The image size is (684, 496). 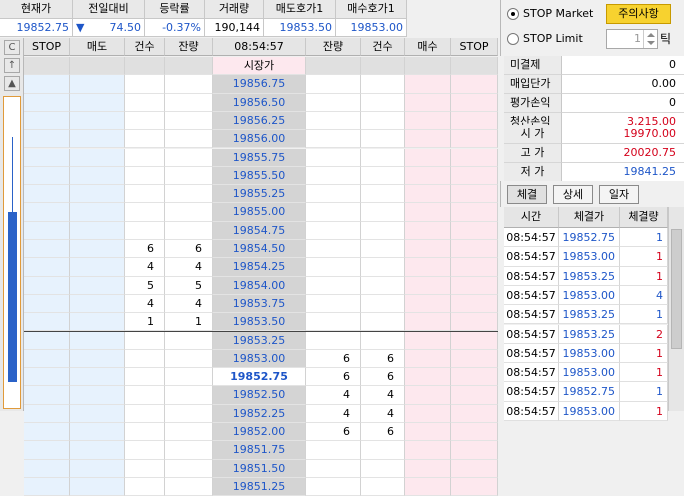 I want to click on tick-spinner, so click(x=650, y=39).